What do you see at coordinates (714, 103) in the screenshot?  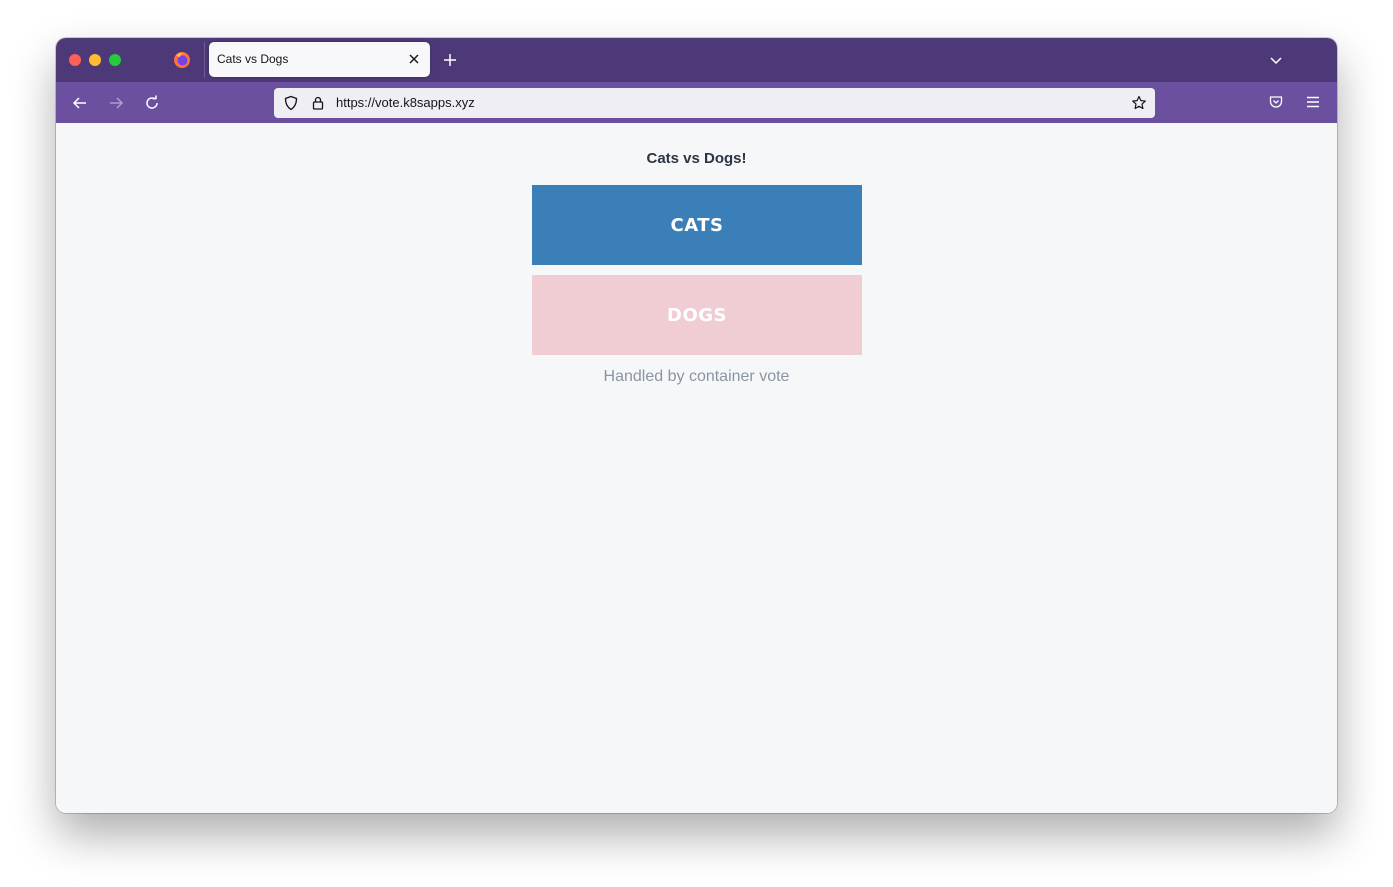 I see `url-bar: https://vote.k8sapps.xyz` at bounding box center [714, 103].